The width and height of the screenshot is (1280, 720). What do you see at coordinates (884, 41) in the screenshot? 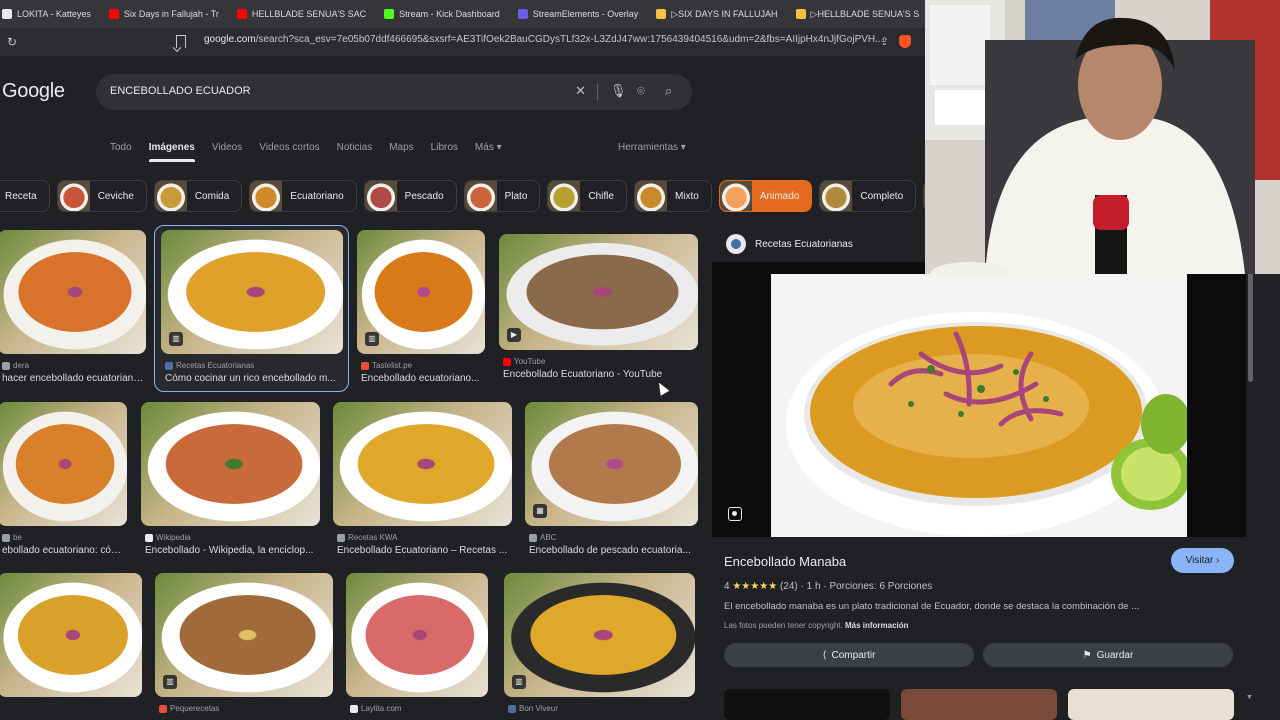
I see `share-page-icon: ⇪` at bounding box center [884, 41].